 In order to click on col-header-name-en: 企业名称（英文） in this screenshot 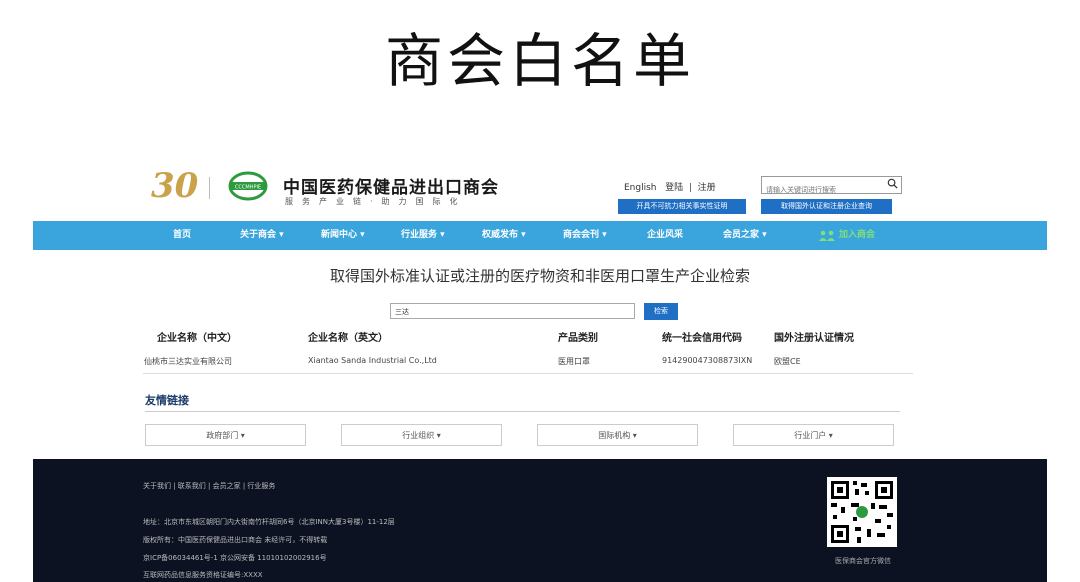, I will do `click(348, 338)`.